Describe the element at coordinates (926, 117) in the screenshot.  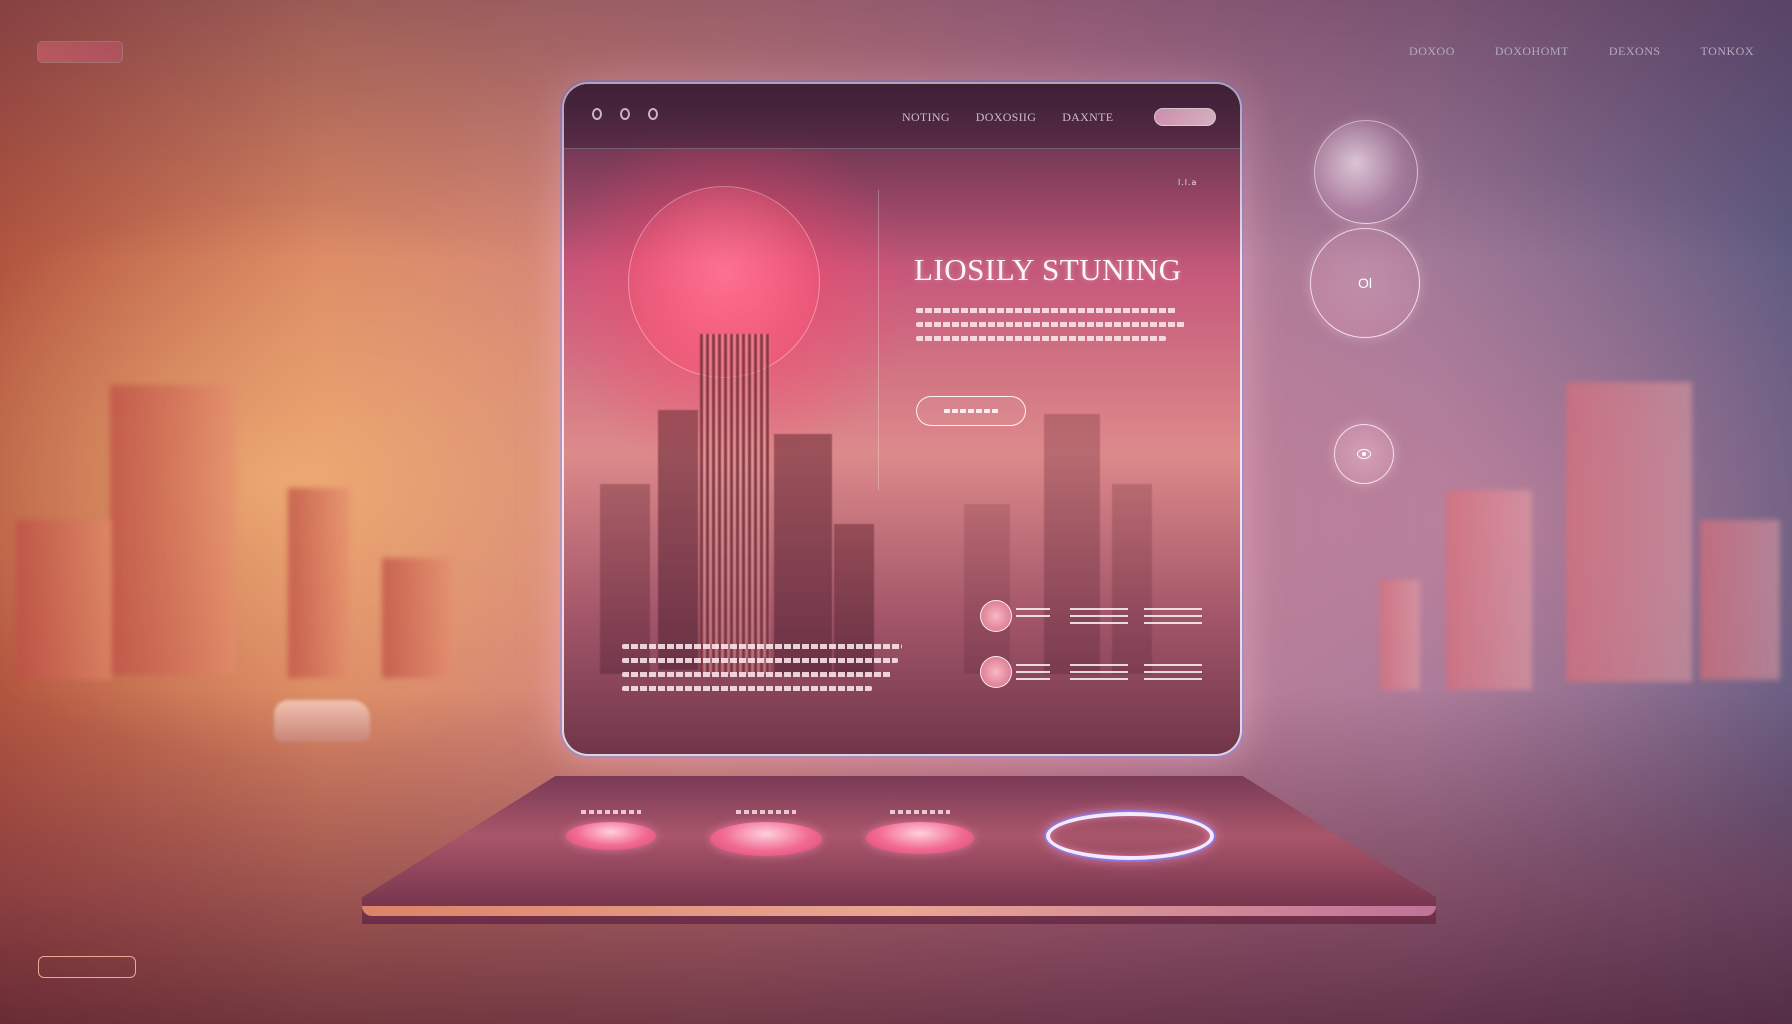
I see `window-nav-item: NOTING` at that location.